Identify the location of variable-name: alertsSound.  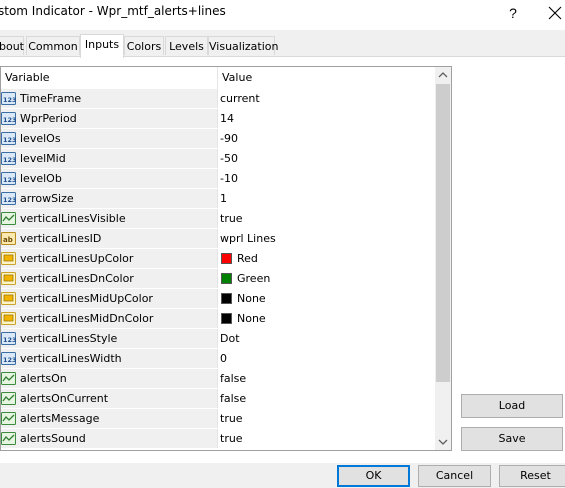
(53, 438).